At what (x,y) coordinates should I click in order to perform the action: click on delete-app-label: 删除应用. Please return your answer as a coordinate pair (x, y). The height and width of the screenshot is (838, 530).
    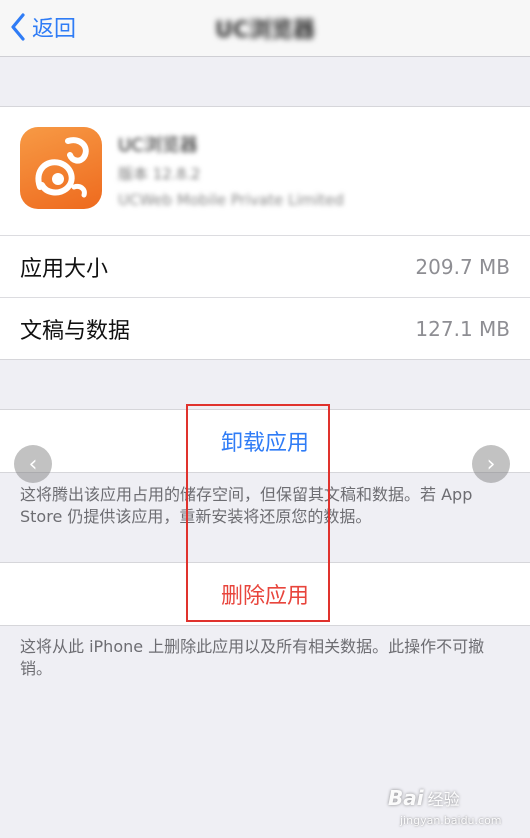
    Looking at the image, I should click on (264, 596).